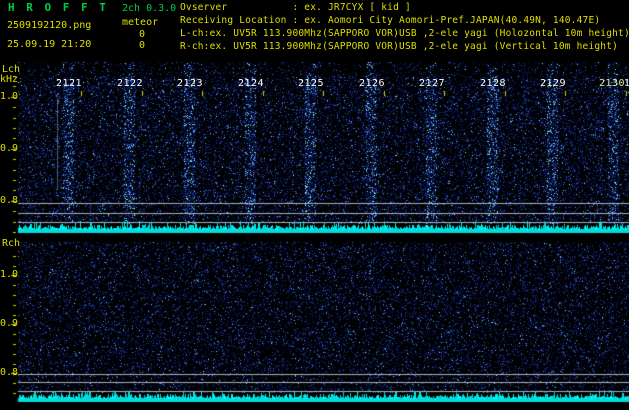 The image size is (629, 410). Describe the element at coordinates (295, 7) in the screenshot. I see `observer-line: Ovserver : ex. JR7CYX [ kid ]` at that location.